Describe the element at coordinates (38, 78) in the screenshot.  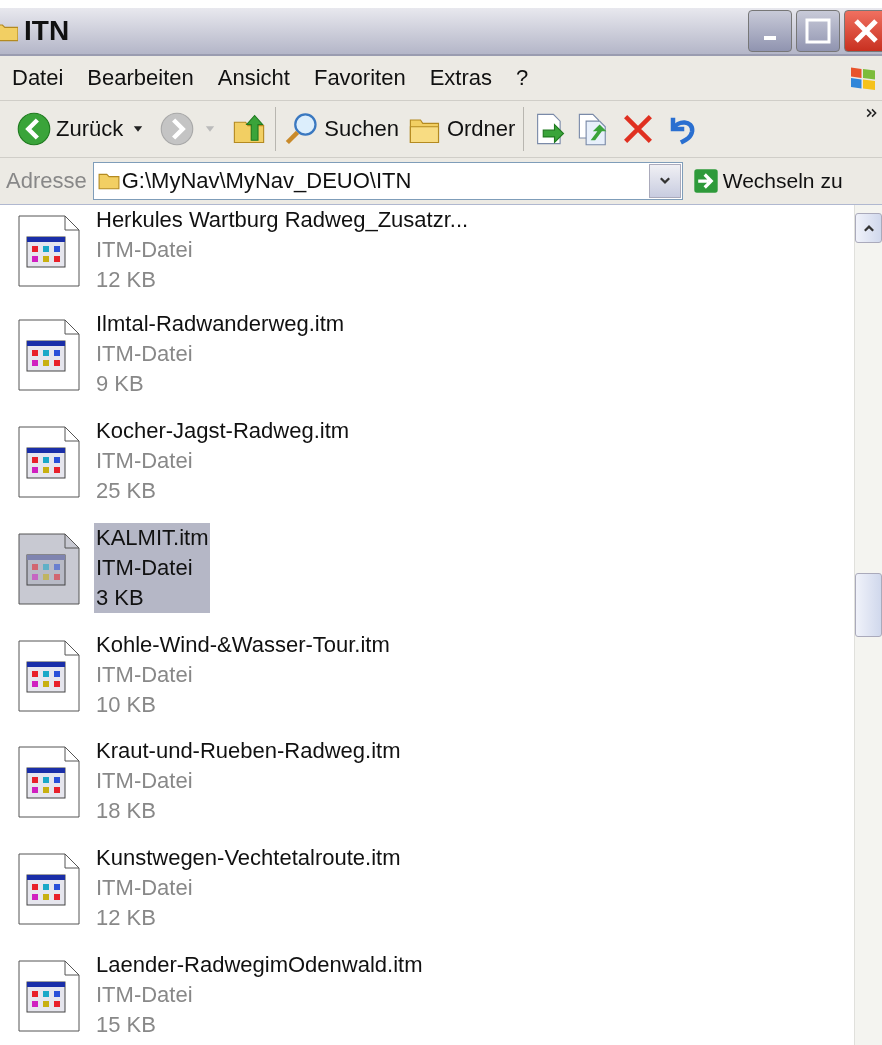
I see `menu-item: Datei` at that location.